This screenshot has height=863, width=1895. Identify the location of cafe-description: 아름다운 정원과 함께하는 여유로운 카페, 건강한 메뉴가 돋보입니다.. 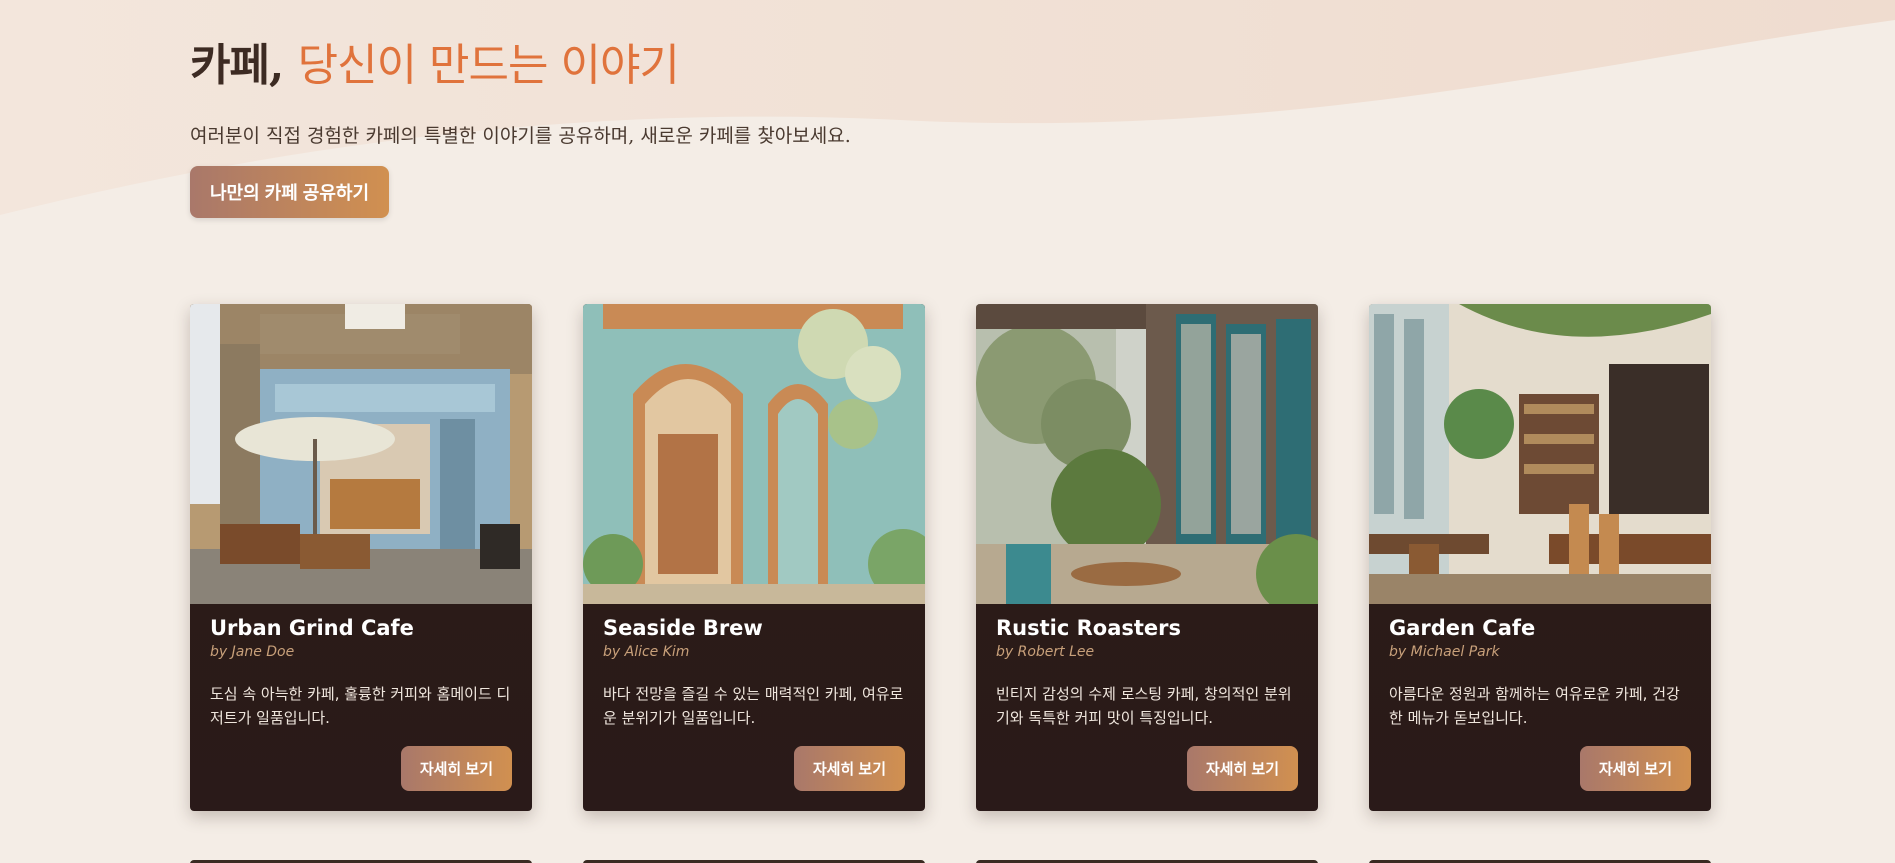
(1534, 706).